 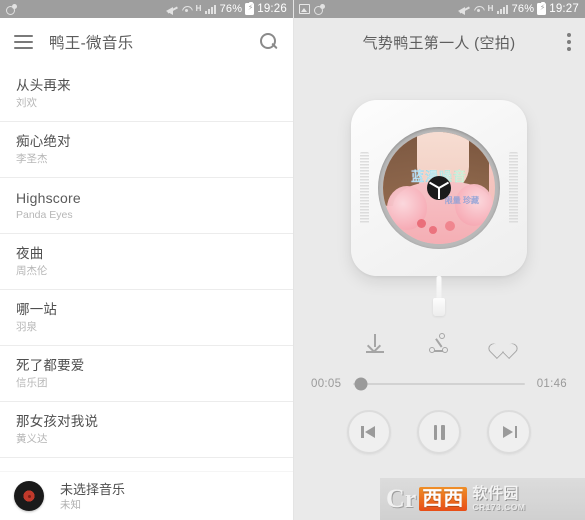 I want to click on album-art: 蓝漫噪音 限量 珍藏, so click(x=439, y=208).